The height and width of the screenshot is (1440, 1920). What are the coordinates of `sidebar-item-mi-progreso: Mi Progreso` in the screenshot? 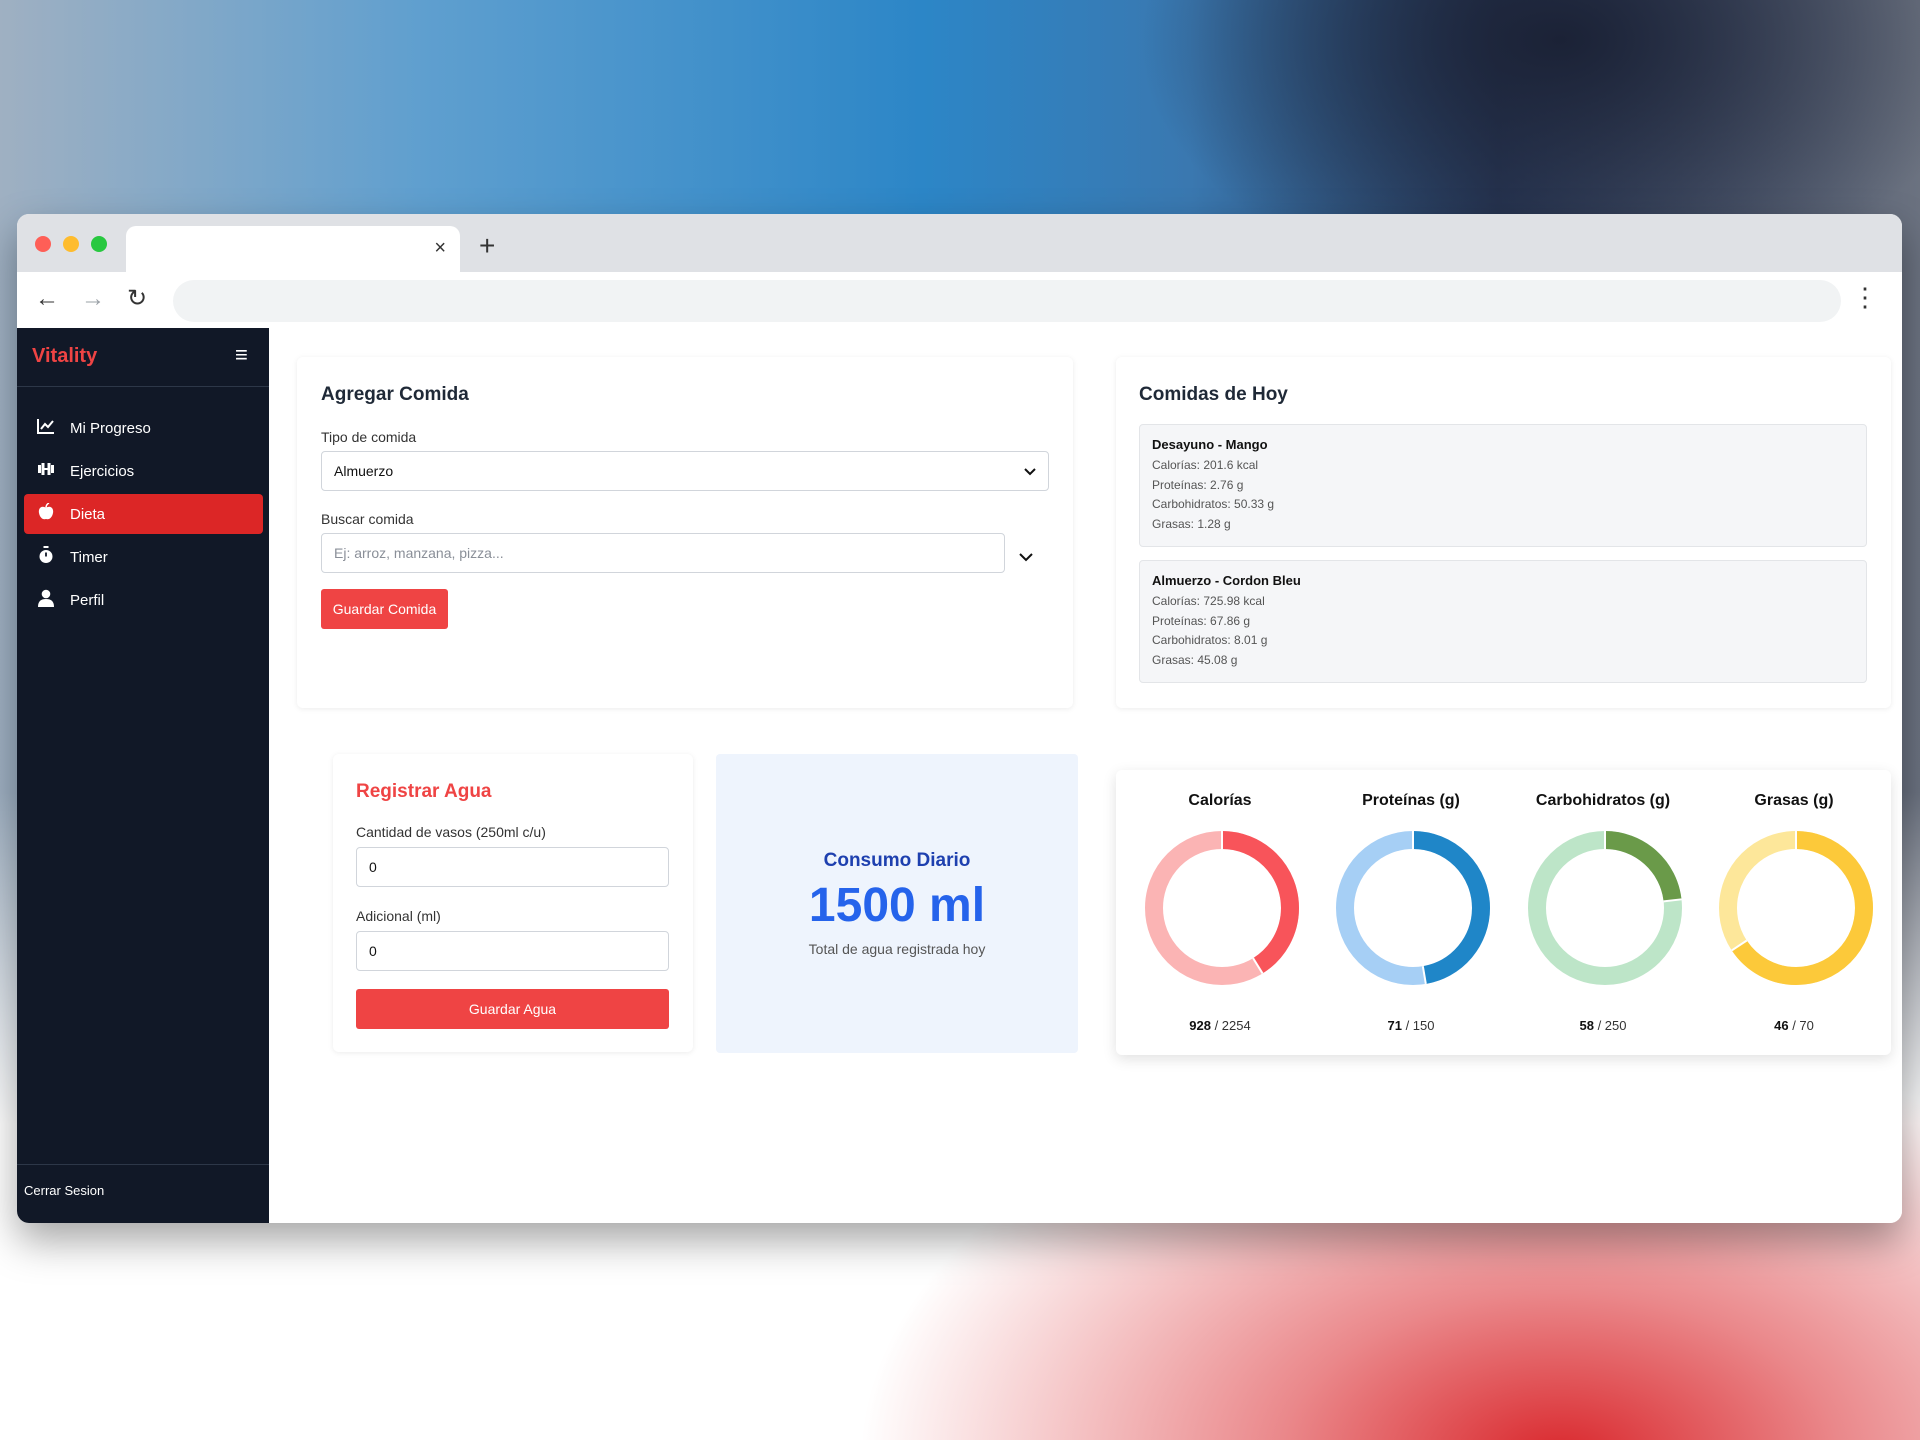 It's located at (143, 428).